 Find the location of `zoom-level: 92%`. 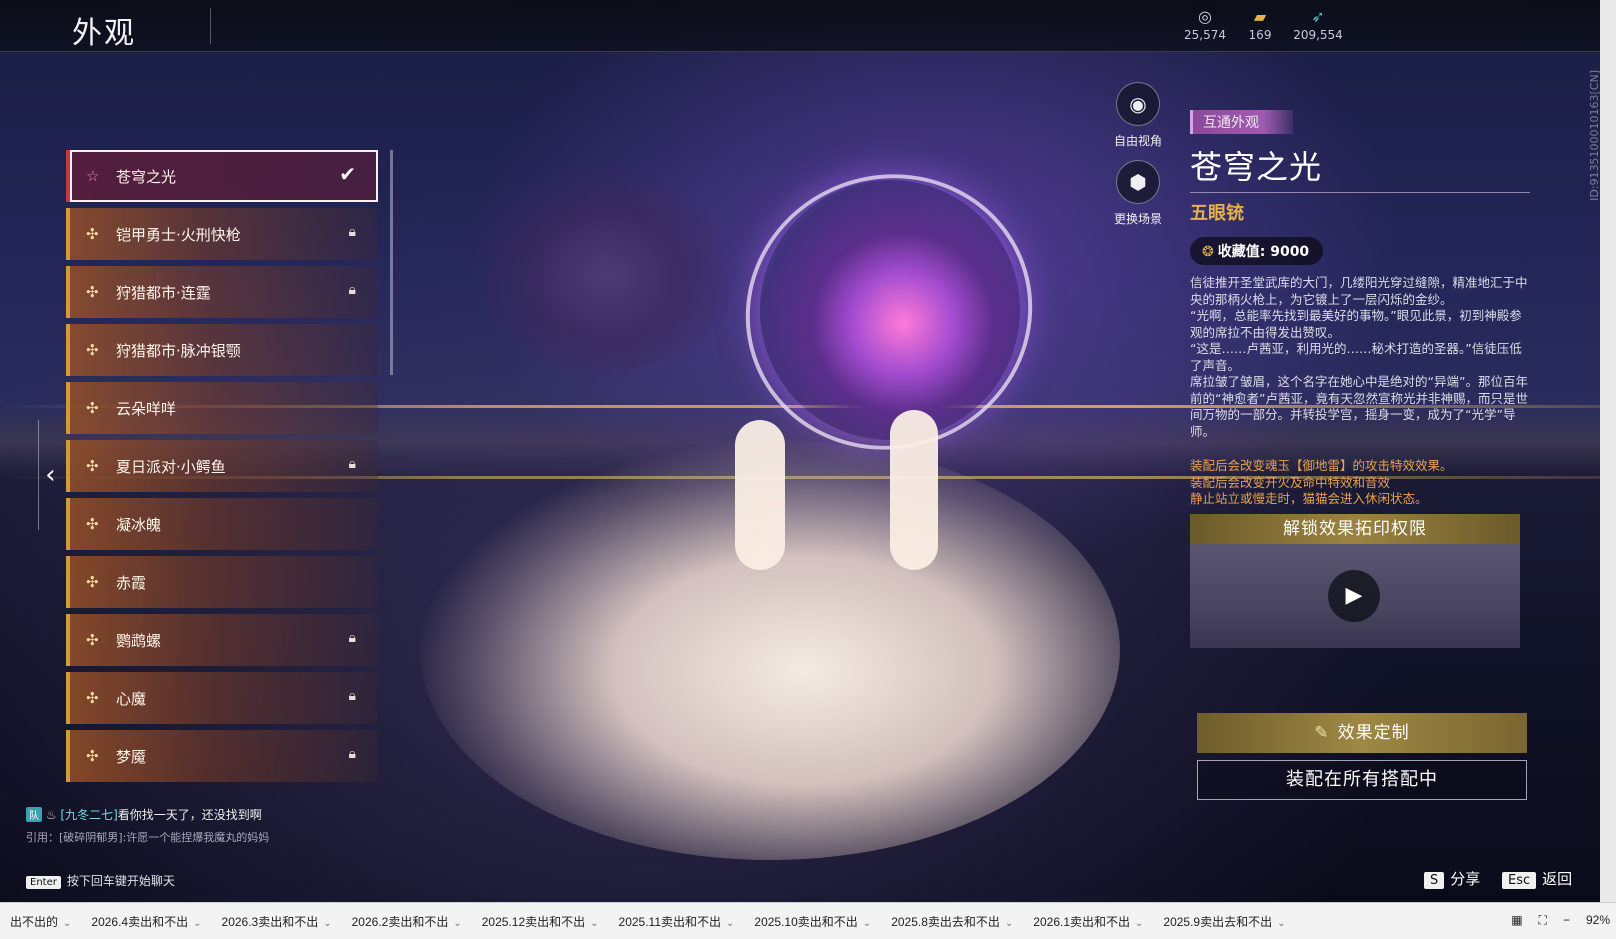

zoom-level: 92% is located at coordinates (1598, 920).